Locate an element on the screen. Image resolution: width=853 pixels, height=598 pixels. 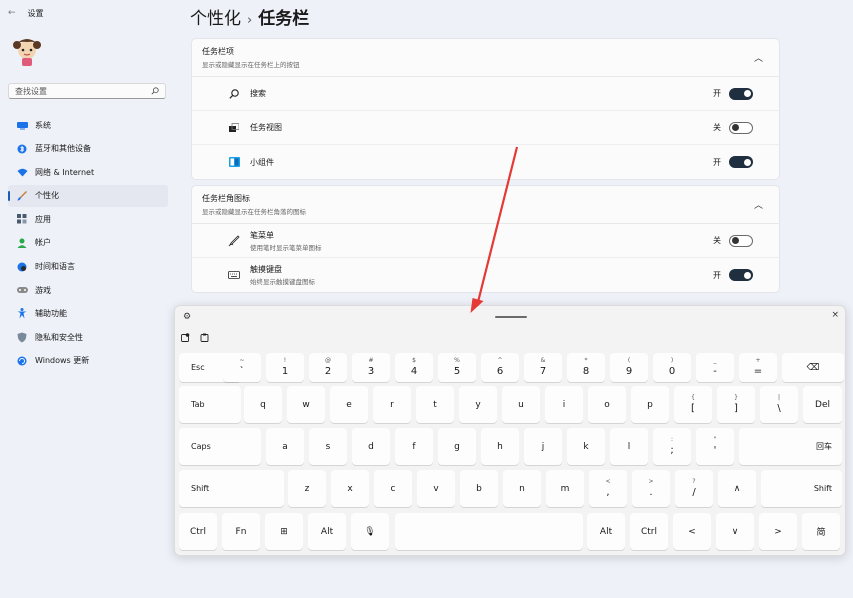
key-tab: Tab is located at coordinates (210, 404).